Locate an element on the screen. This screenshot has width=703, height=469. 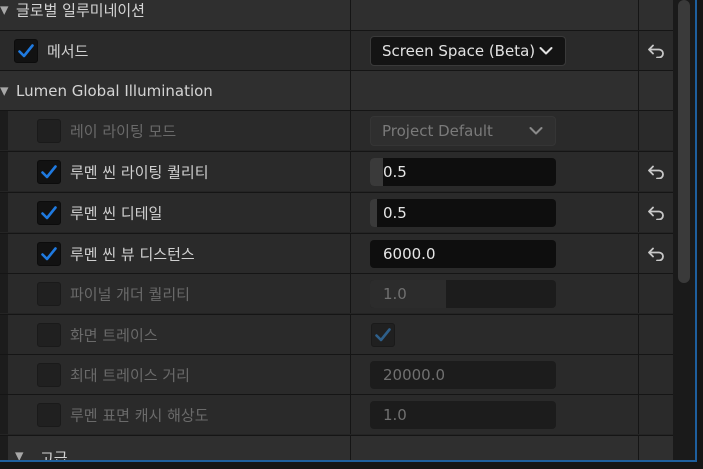
section-global-illumination: ▼ 글로벌 일루미네이션 is located at coordinates (336, 15).